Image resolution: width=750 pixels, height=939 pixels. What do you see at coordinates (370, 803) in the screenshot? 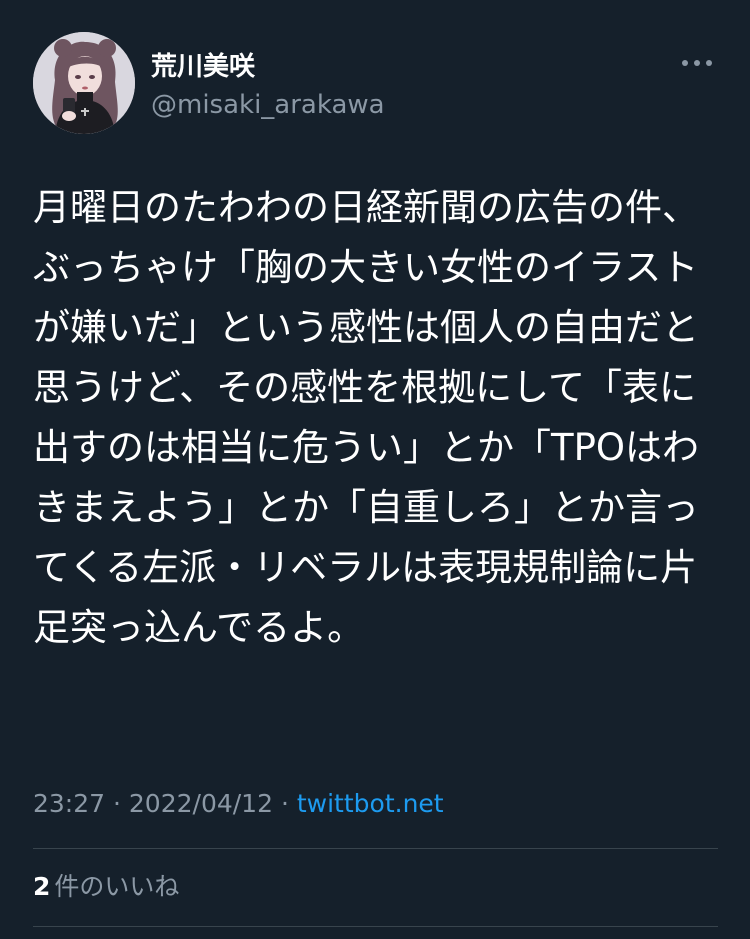
I see `source-link: twittbot.net` at bounding box center [370, 803].